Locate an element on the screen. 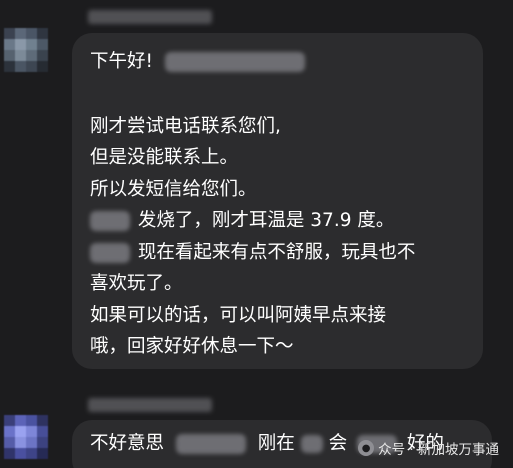  message-line: 喜欢玩了。 is located at coordinates (136, 283).